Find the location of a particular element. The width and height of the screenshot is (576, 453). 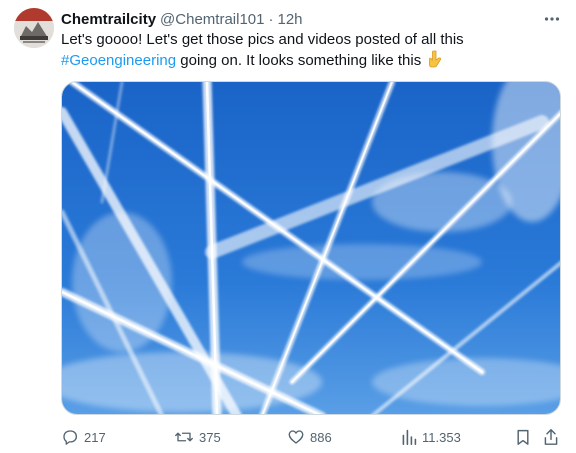

like-icon is located at coordinates (296, 437).